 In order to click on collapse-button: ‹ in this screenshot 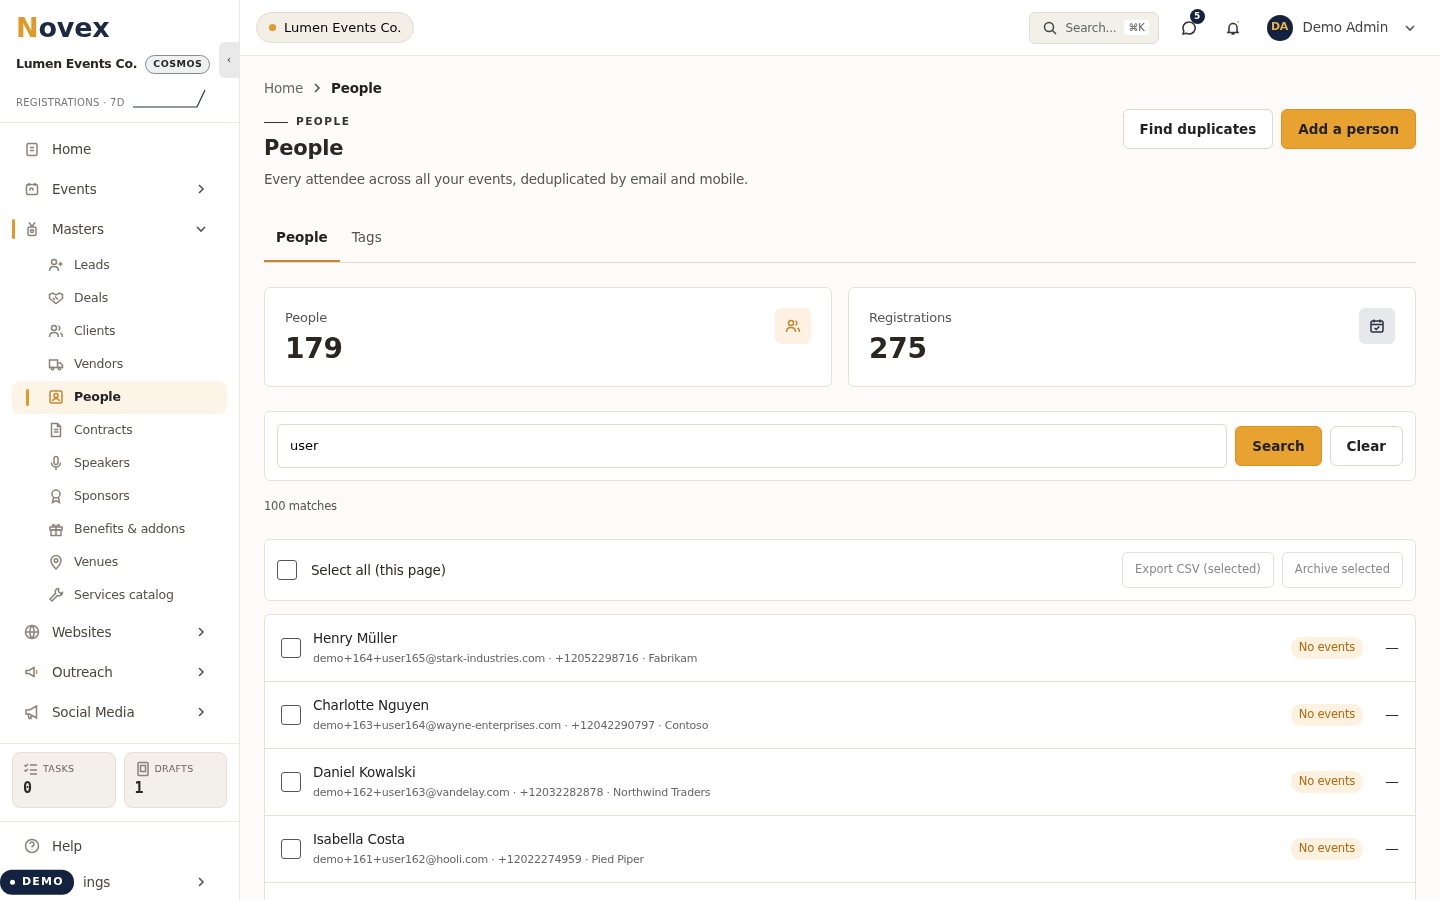, I will do `click(229, 60)`.